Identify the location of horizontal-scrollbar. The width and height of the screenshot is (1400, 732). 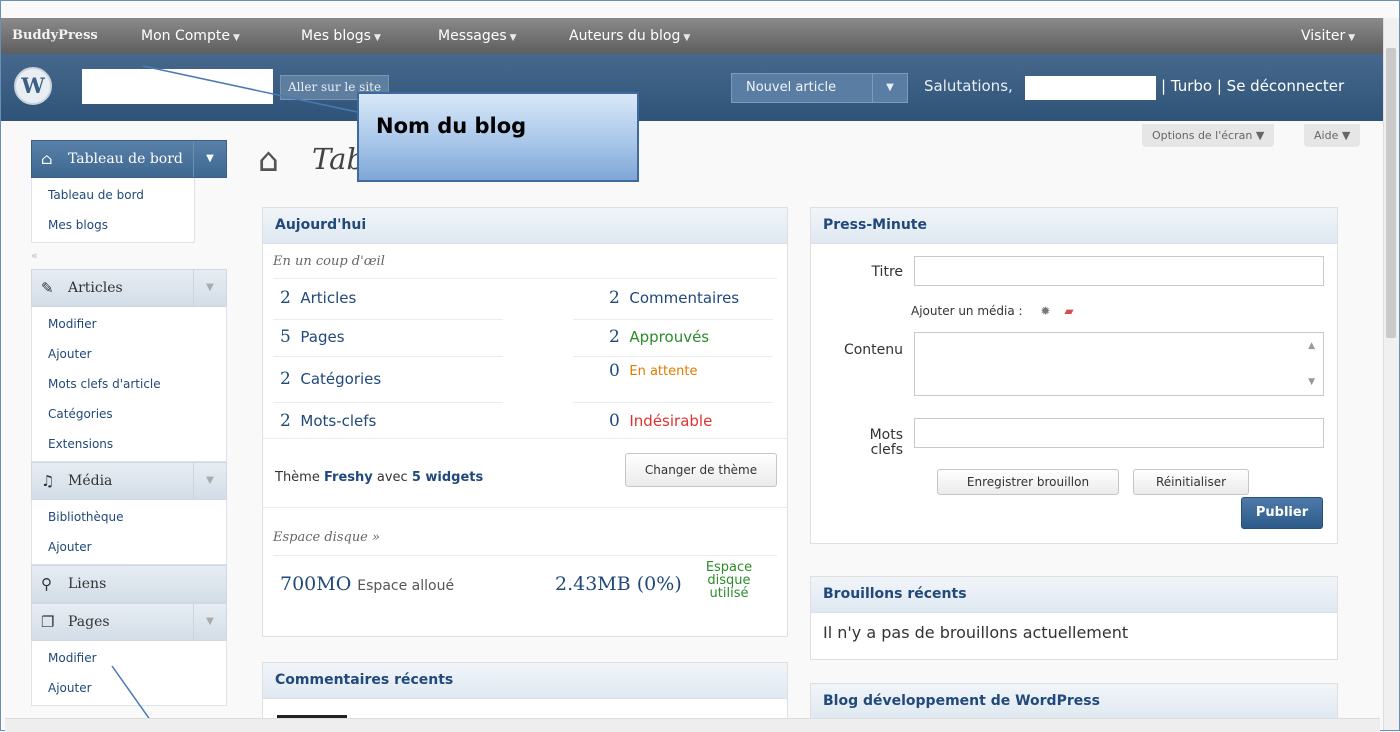
(692, 725).